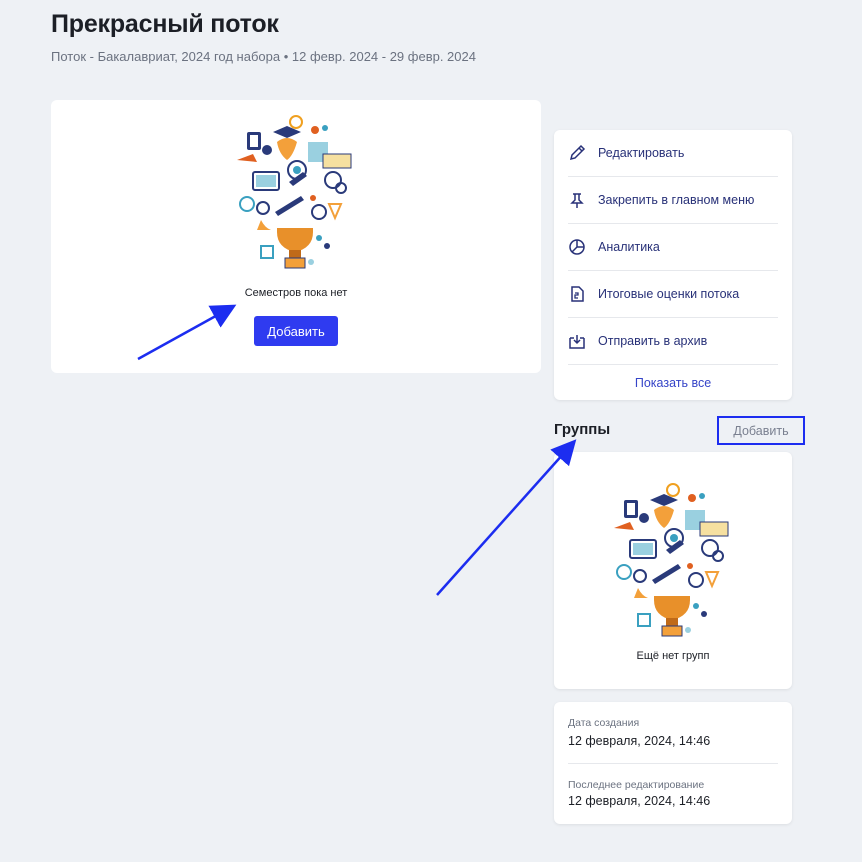 Image resolution: width=862 pixels, height=862 pixels. I want to click on action-label: Закрепить в главном меню, so click(676, 200).